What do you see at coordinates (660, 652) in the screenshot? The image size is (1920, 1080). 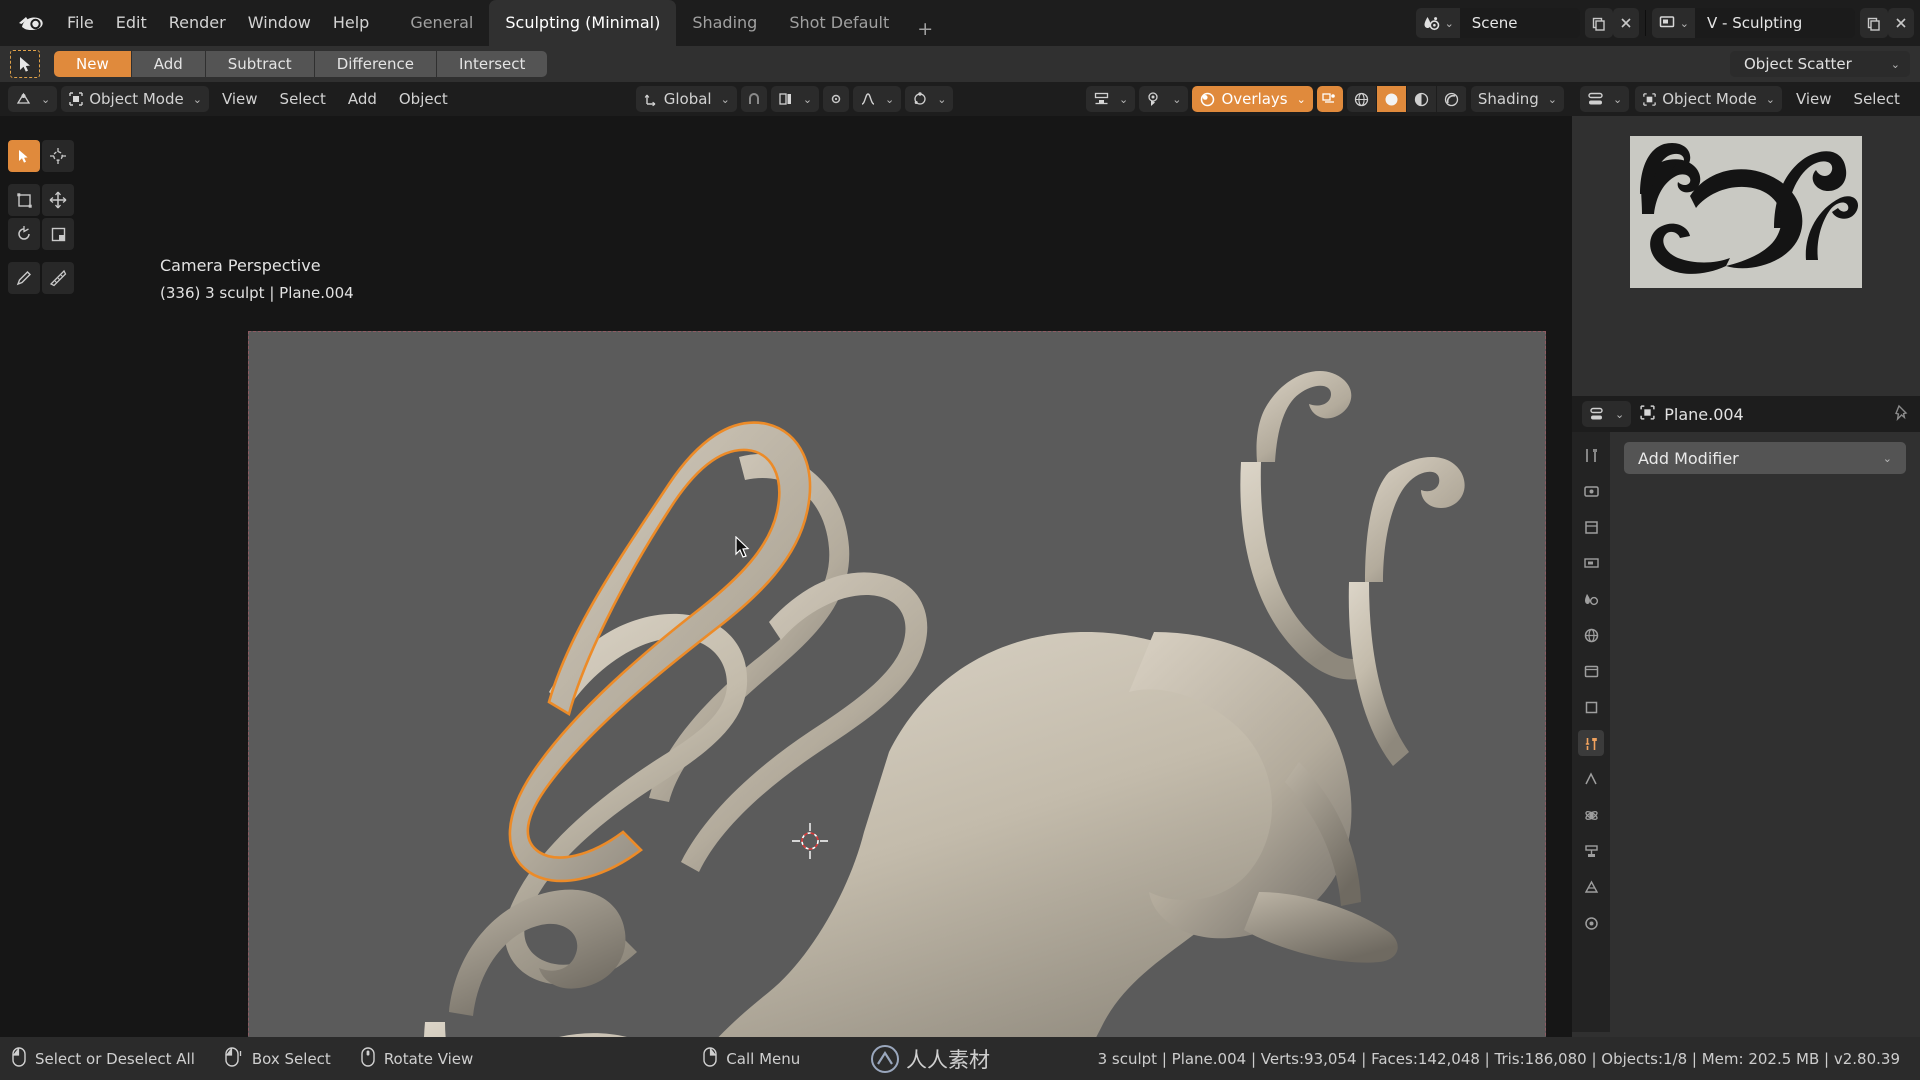 I see `dragon-selected-tendril` at bounding box center [660, 652].